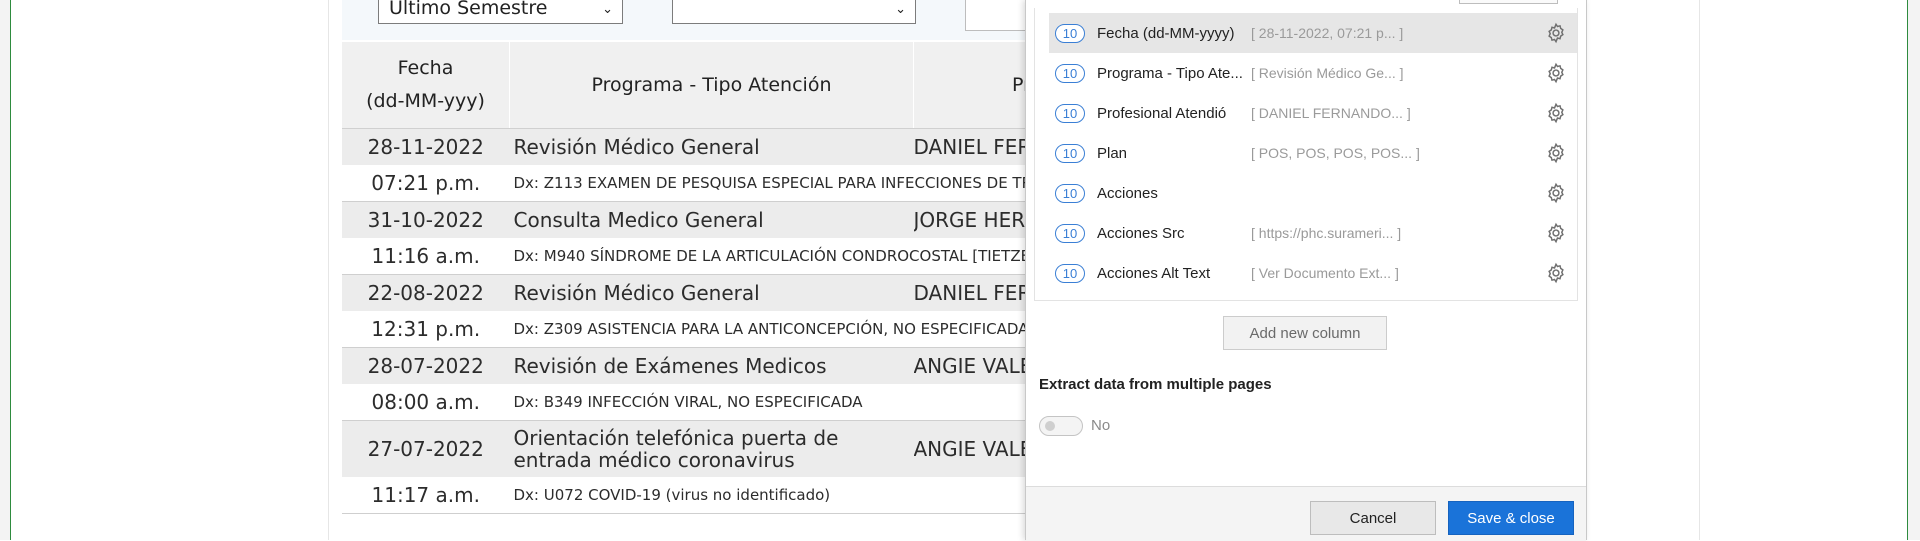  I want to click on record-date: 22-08-2022, so click(426, 292).